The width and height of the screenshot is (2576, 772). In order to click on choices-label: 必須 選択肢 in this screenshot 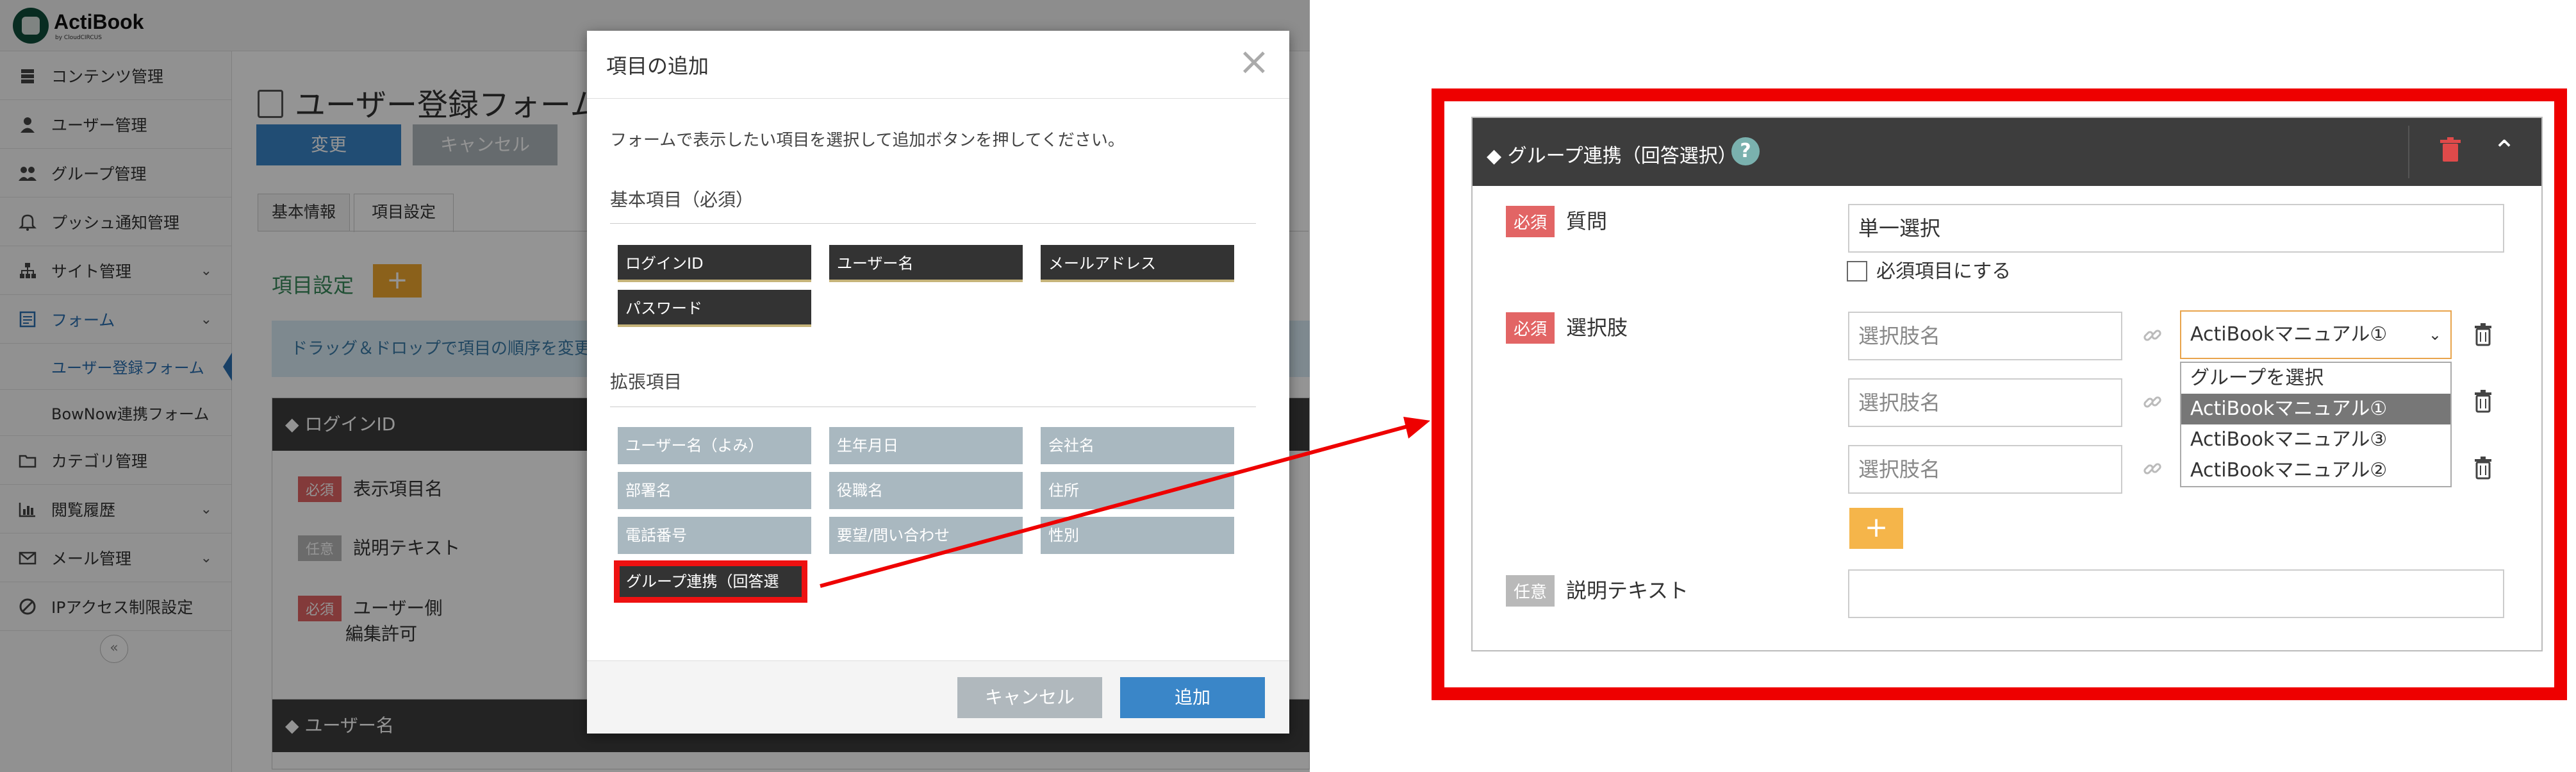, I will do `click(1567, 328)`.